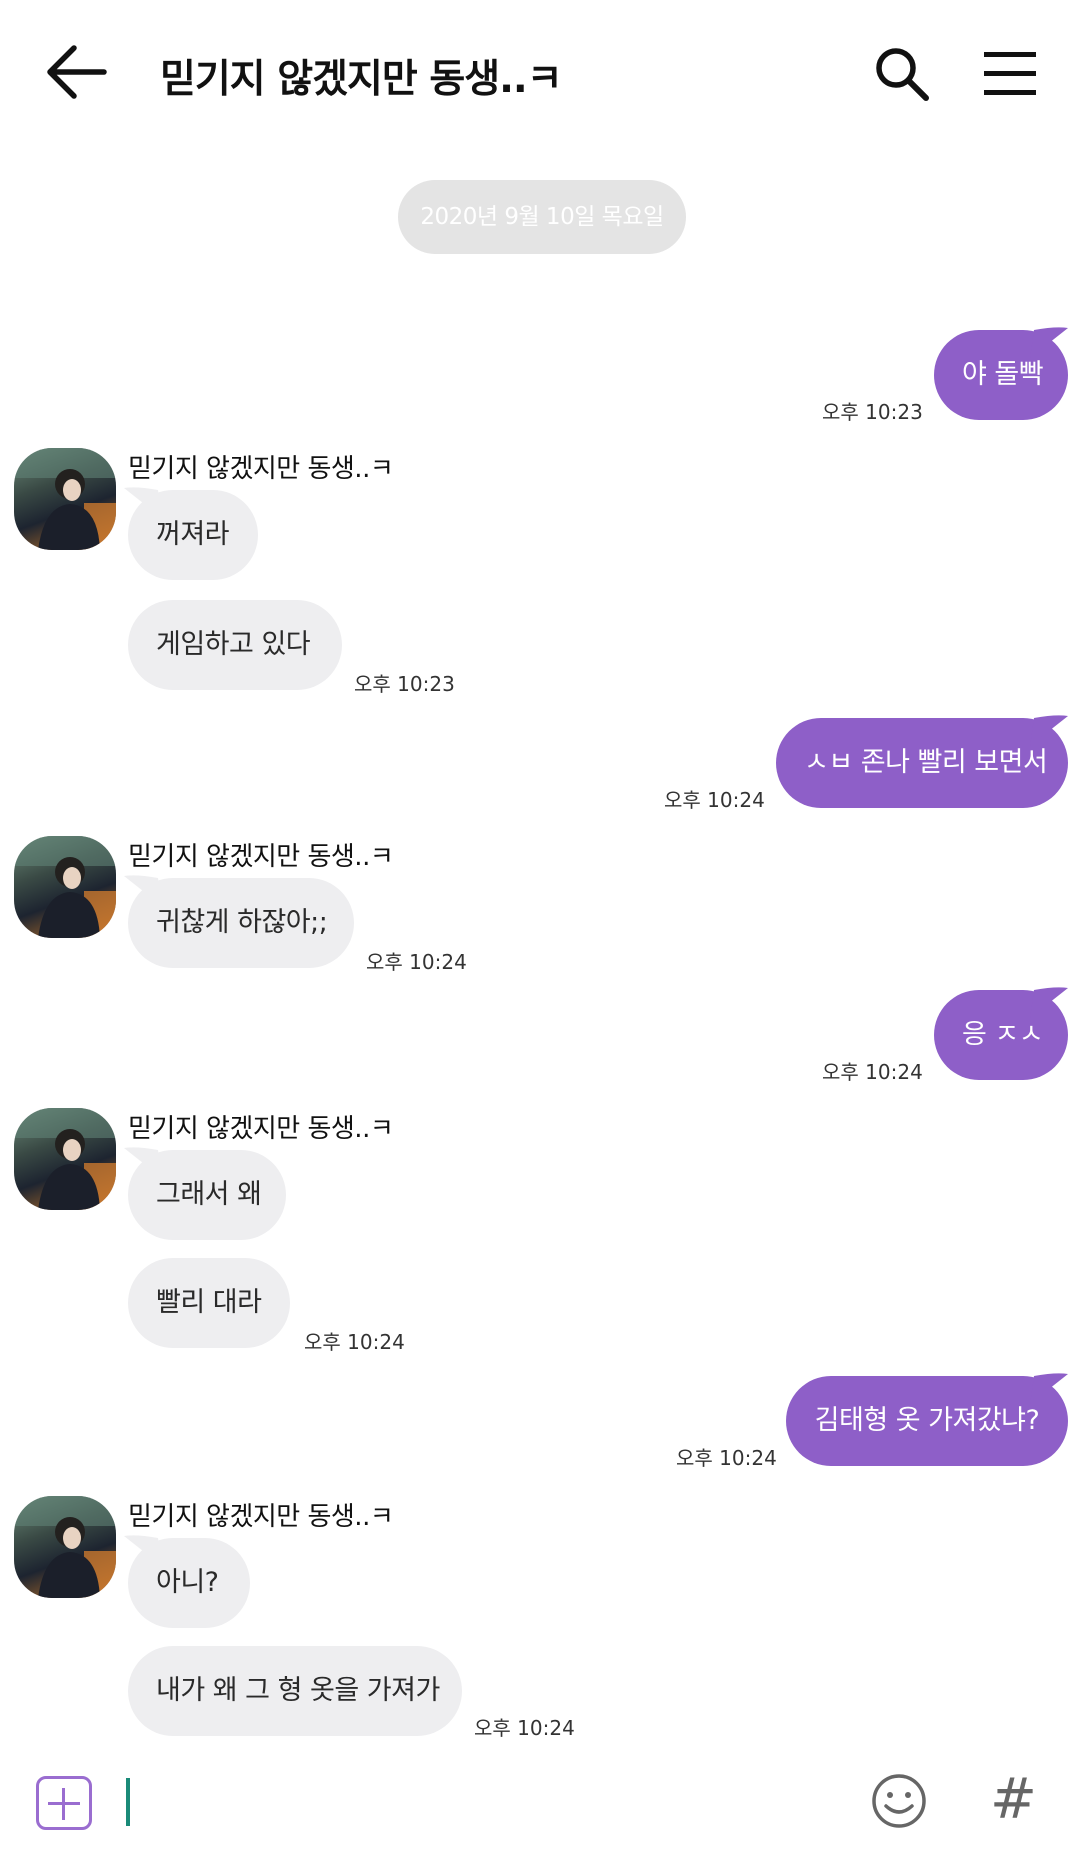 This screenshot has height=1857, width=1080. Describe the element at coordinates (128, 1802) in the screenshot. I see `text-caret` at that location.